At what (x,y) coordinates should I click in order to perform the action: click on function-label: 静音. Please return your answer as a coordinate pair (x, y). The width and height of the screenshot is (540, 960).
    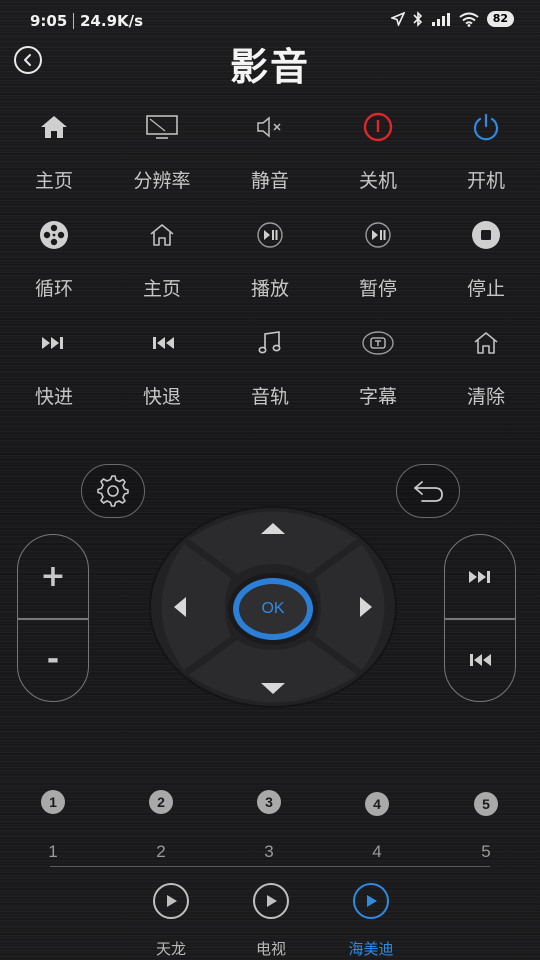
    Looking at the image, I should click on (269, 181).